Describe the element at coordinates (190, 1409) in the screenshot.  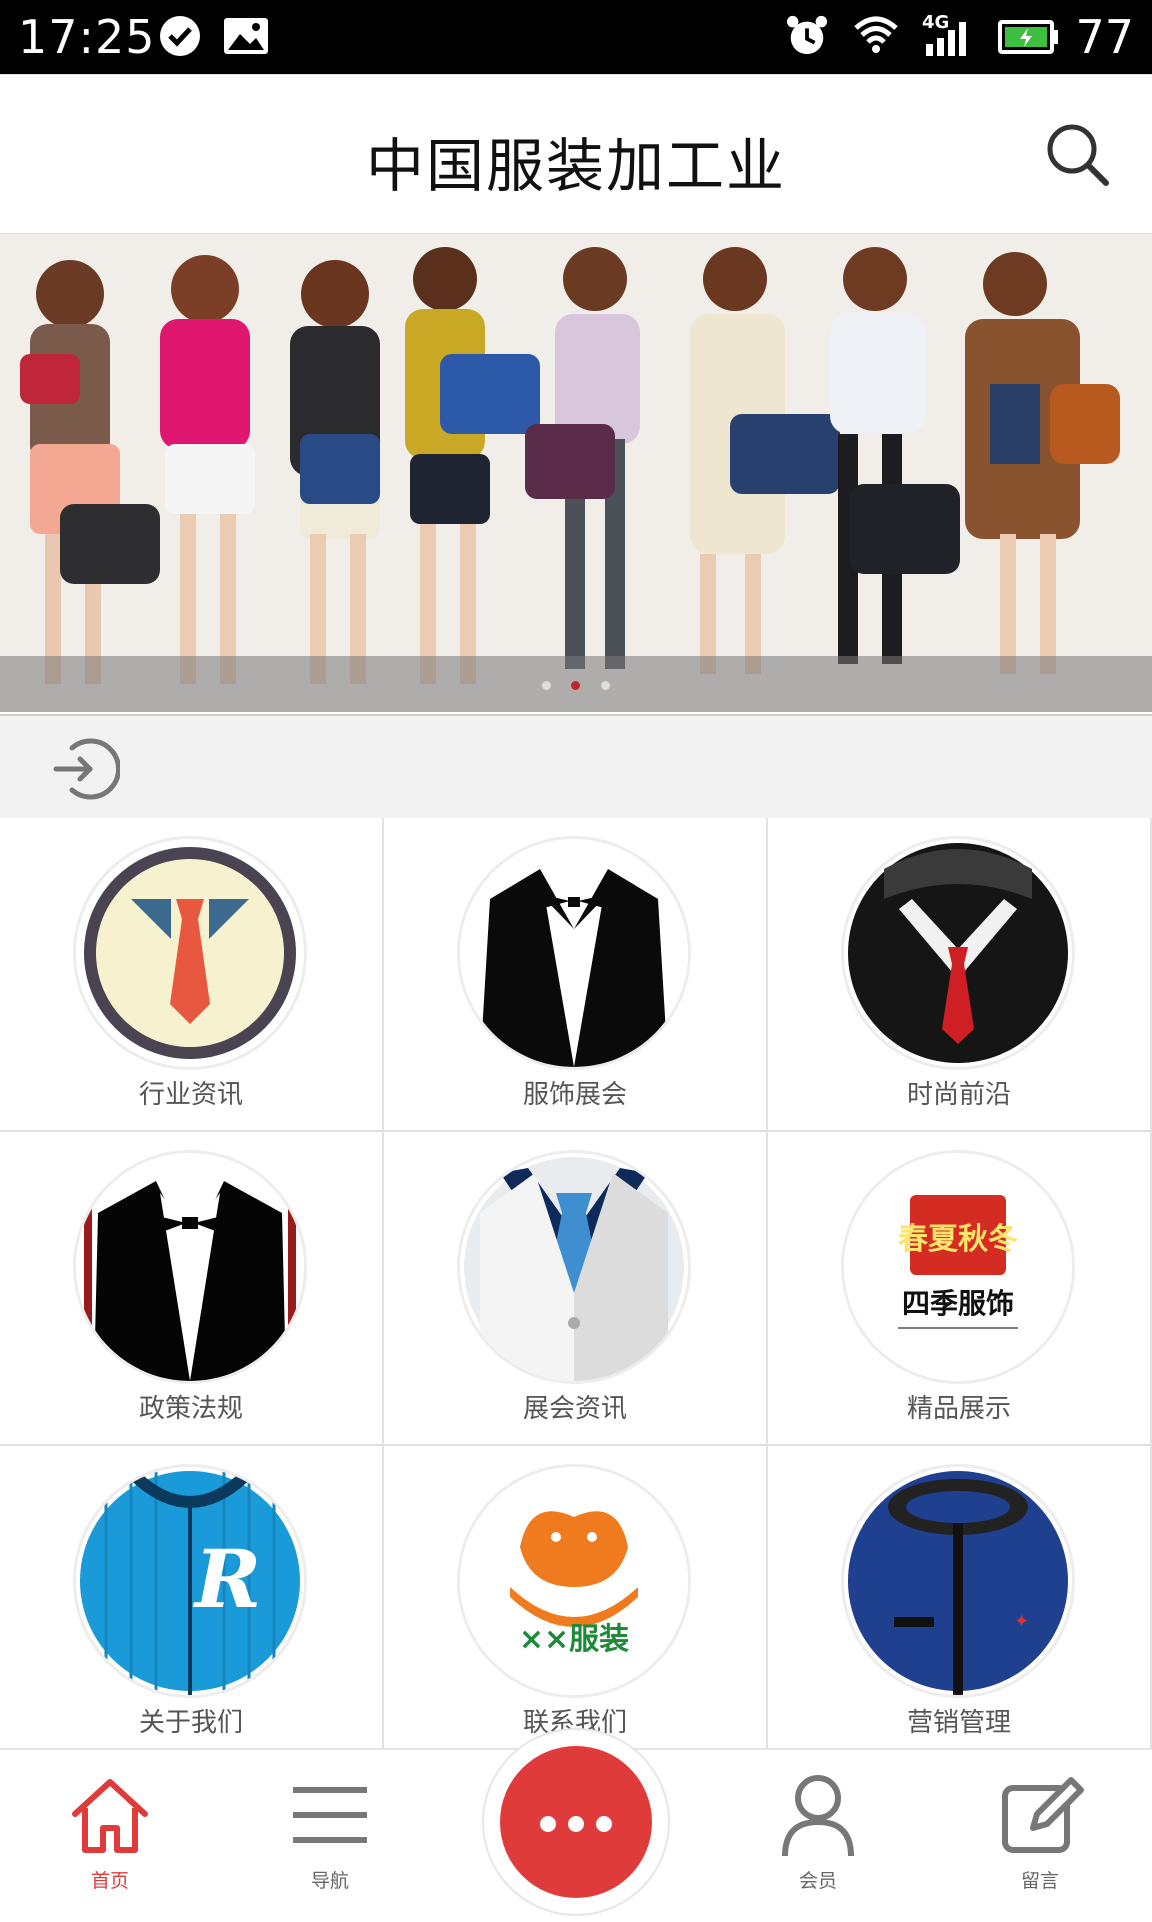
I see `grid-item-label: 政策法规` at that location.